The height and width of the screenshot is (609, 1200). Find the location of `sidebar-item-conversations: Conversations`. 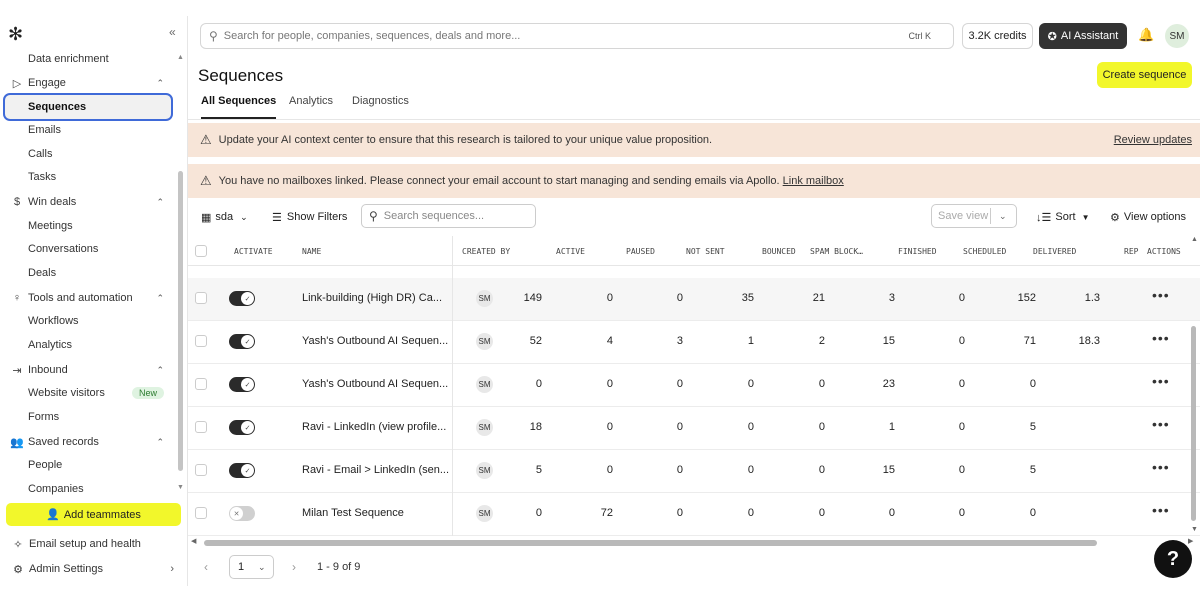

sidebar-item-conversations: Conversations is located at coordinates (88, 249).